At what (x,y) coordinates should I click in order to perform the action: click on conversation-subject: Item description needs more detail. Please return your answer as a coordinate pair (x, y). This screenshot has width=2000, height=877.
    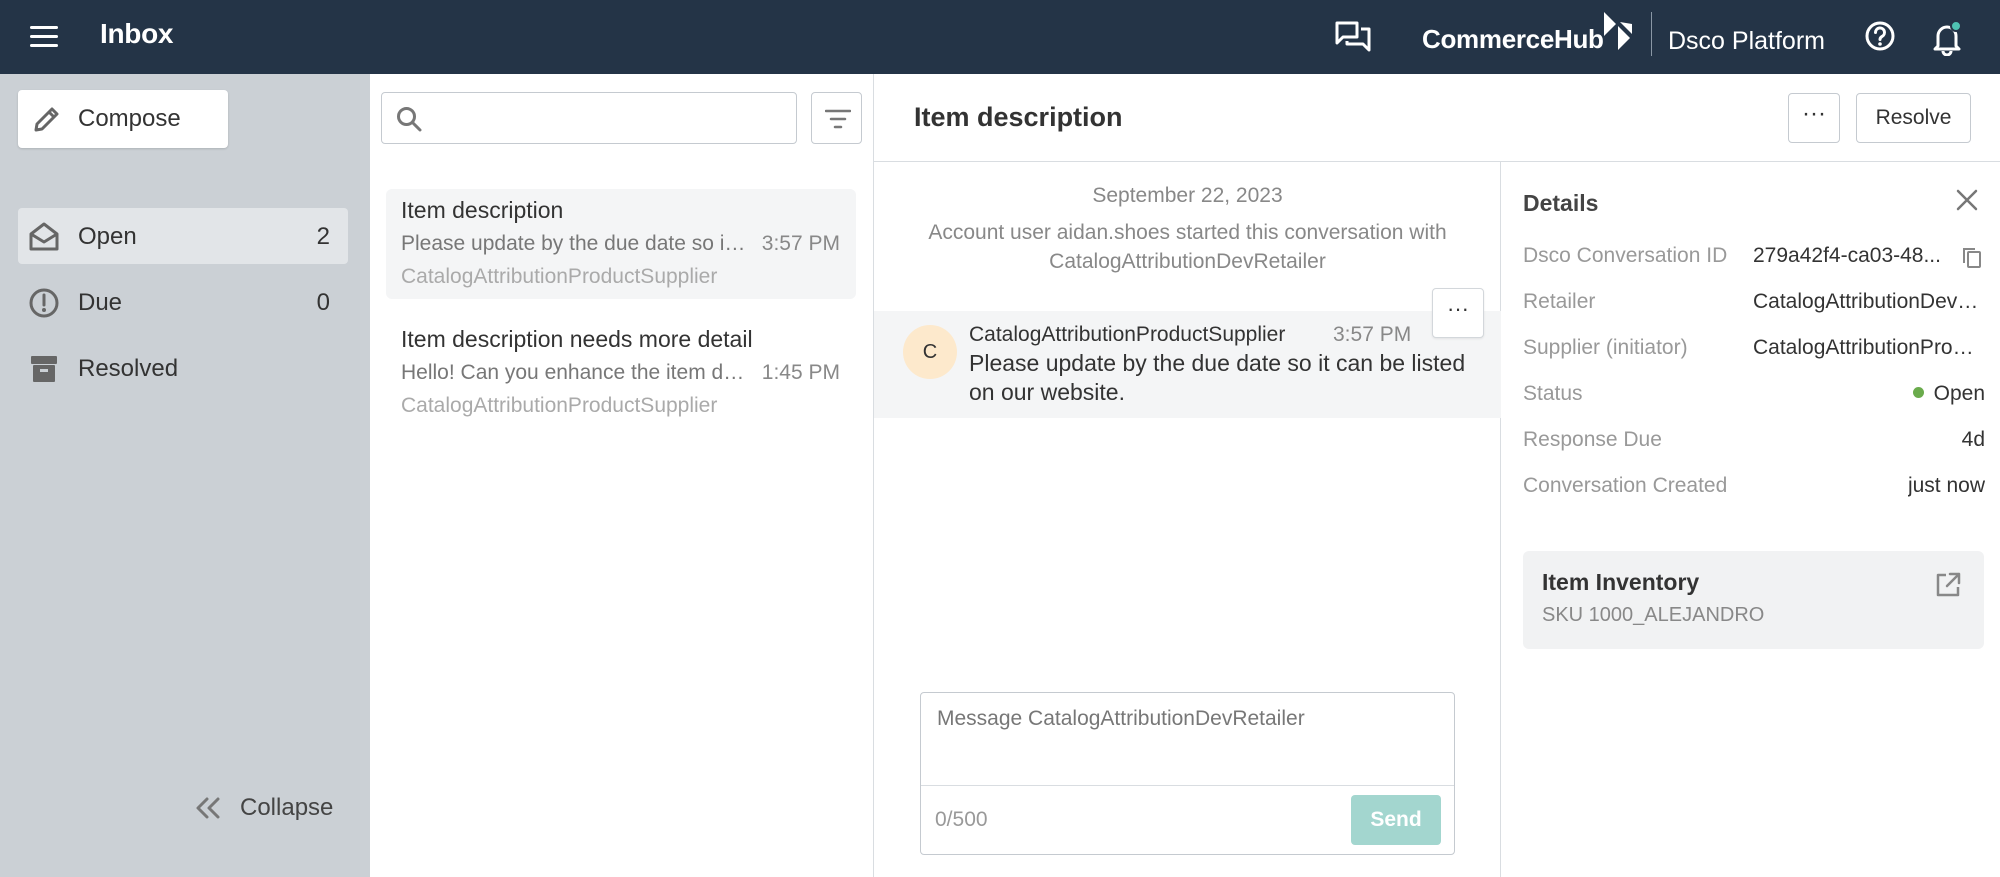
    Looking at the image, I should click on (577, 339).